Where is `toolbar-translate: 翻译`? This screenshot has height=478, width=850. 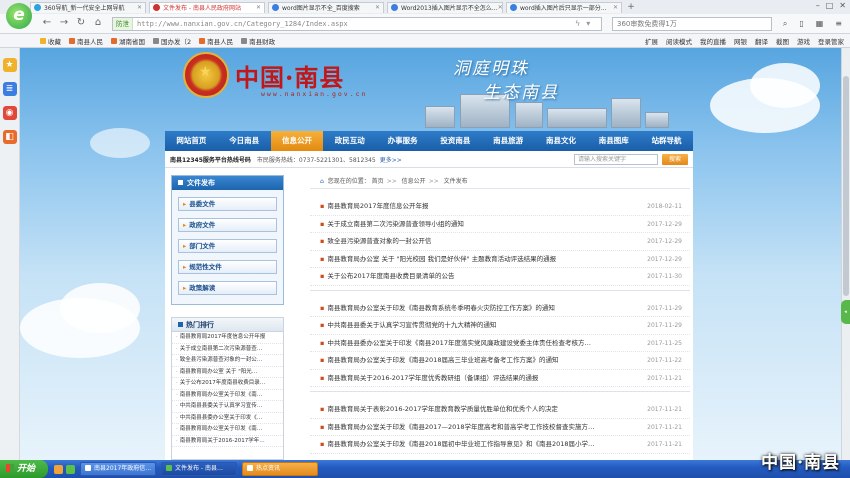 toolbar-translate: 翻译 is located at coordinates (761, 41).